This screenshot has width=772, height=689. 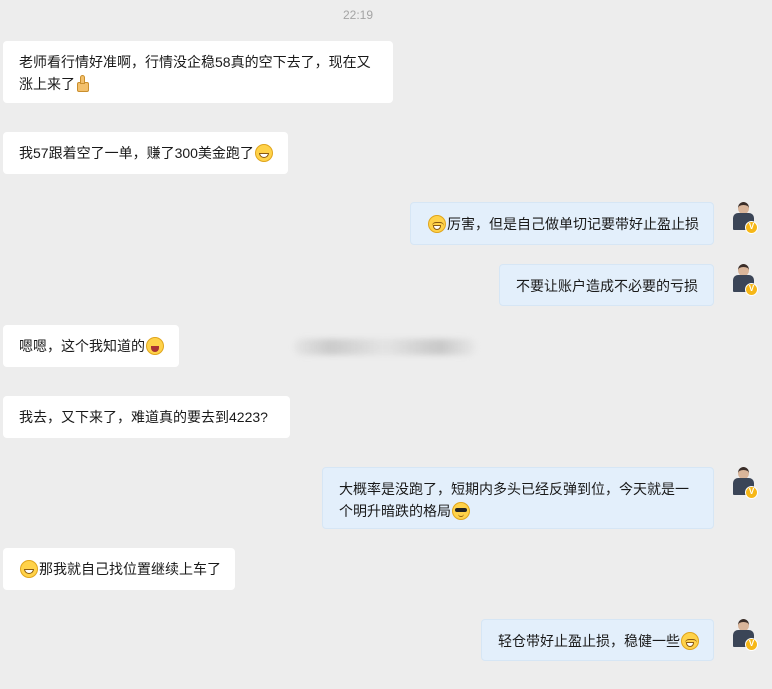 I want to click on message-text: 不要让账户造成不必要的亏损, so click(x=607, y=286).